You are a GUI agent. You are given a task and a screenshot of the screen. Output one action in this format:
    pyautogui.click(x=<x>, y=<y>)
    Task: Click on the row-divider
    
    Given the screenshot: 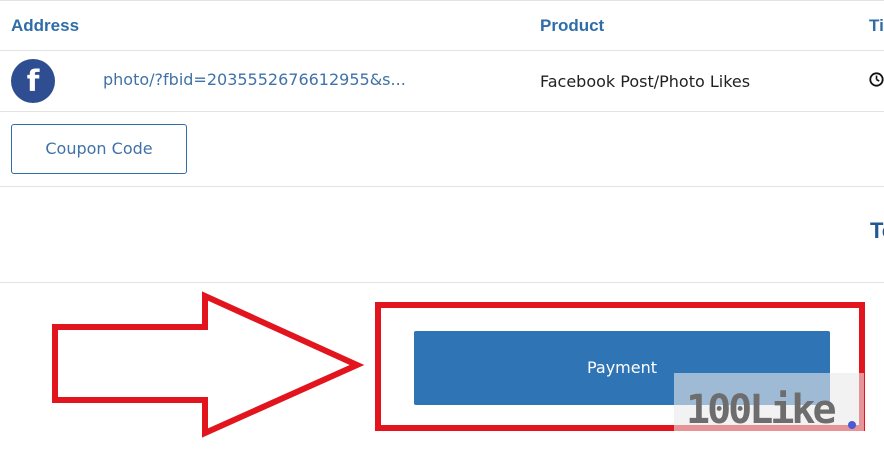 What is the action you would take?
    pyautogui.click(x=442, y=111)
    